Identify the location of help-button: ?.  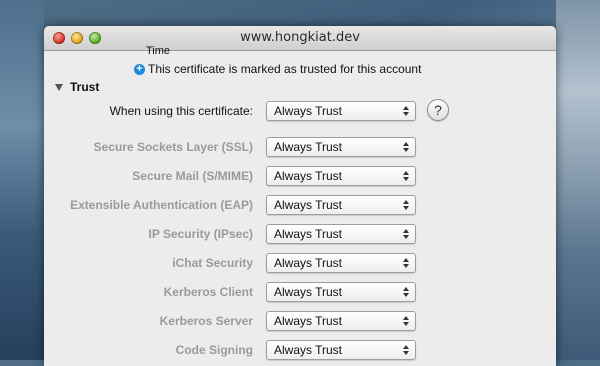
(438, 110).